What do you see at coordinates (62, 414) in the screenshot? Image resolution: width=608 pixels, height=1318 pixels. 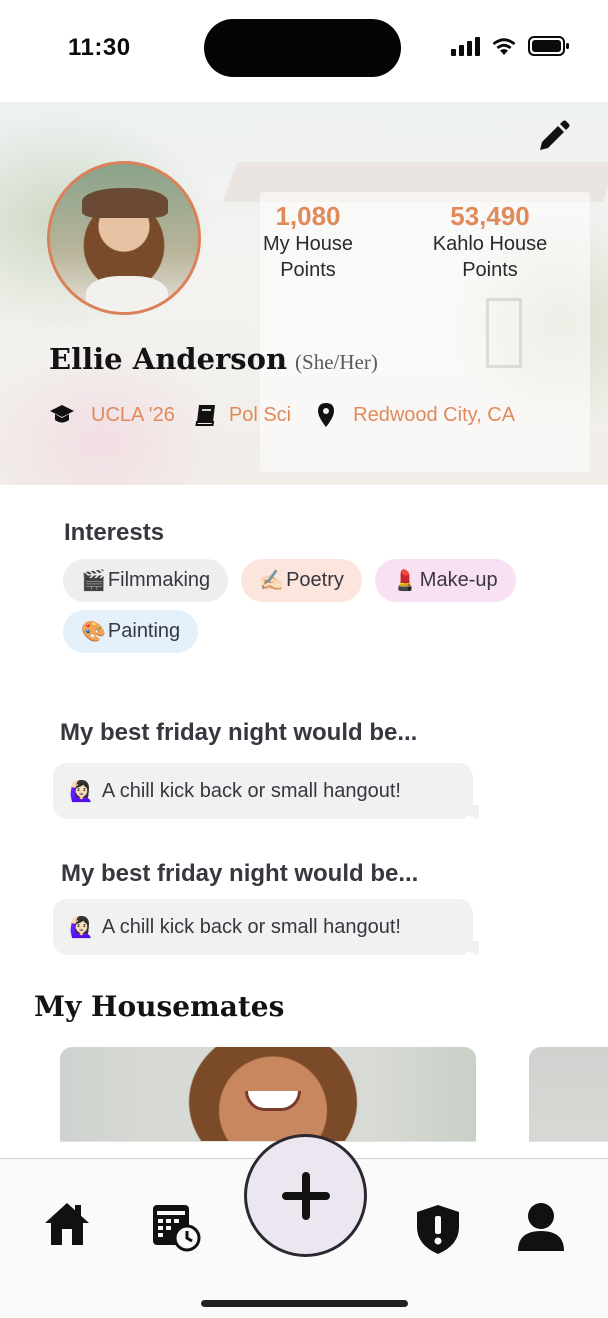 I see `graduation-cap-icon` at bounding box center [62, 414].